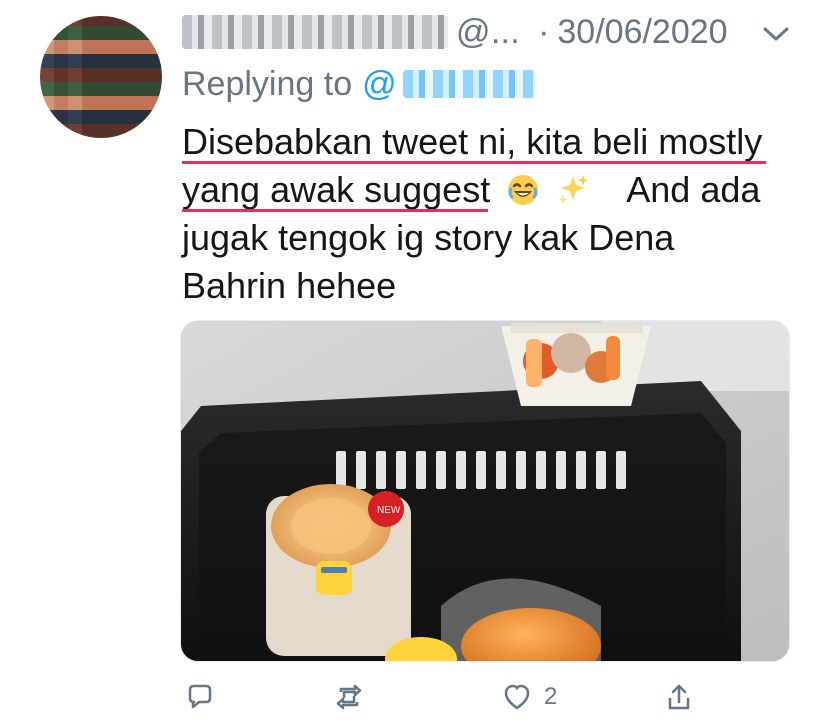 This screenshot has width=828, height=724. Describe the element at coordinates (336, 189) in the screenshot. I see `tweet-text-line-2-a: yang awak suggest` at that location.